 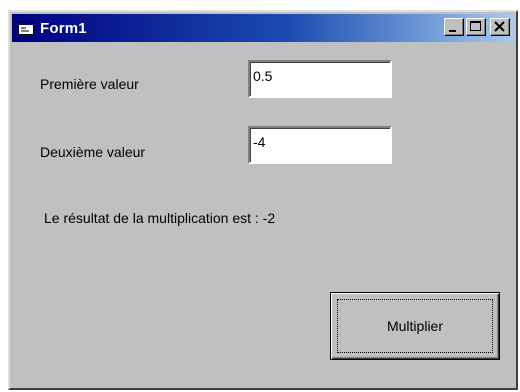 I want to click on second-value-label: Deuxième valeur, so click(x=93, y=152).